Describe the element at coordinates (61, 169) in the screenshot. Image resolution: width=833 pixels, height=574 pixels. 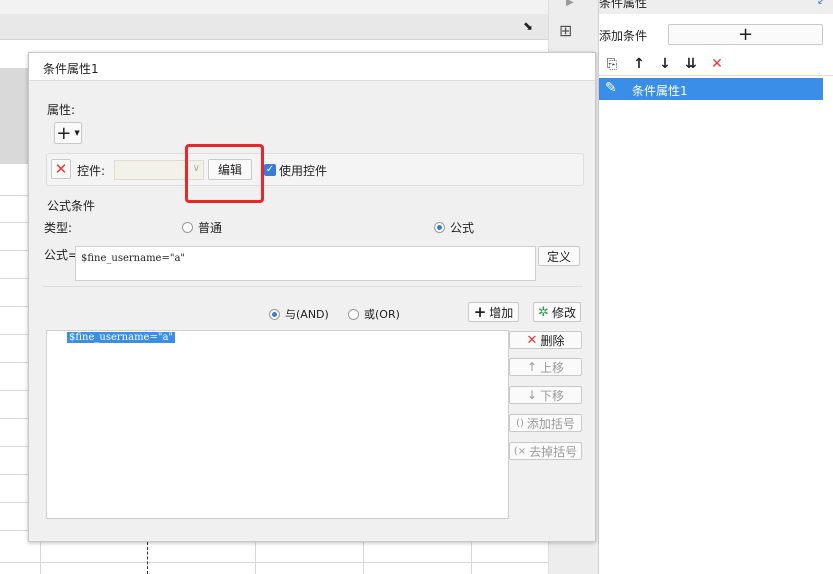
I see `remove-property-button: ✕` at that location.